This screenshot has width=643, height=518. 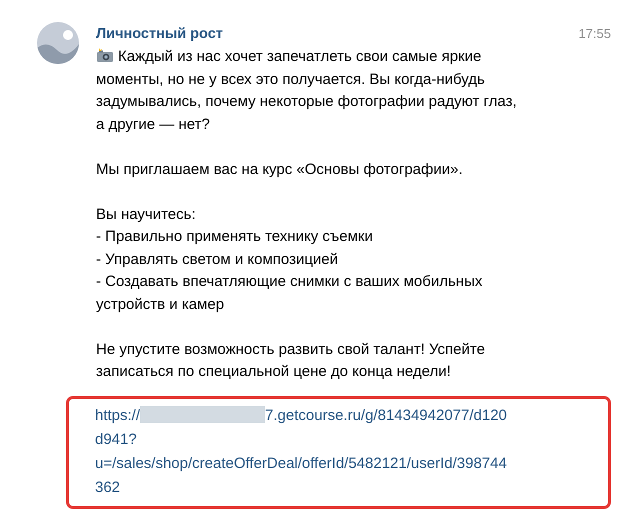 I want to click on message-paragraph: Не упустите возможность развить свой талант! Успейте записаться по специальной цене до конца недели!, so click(x=291, y=361).